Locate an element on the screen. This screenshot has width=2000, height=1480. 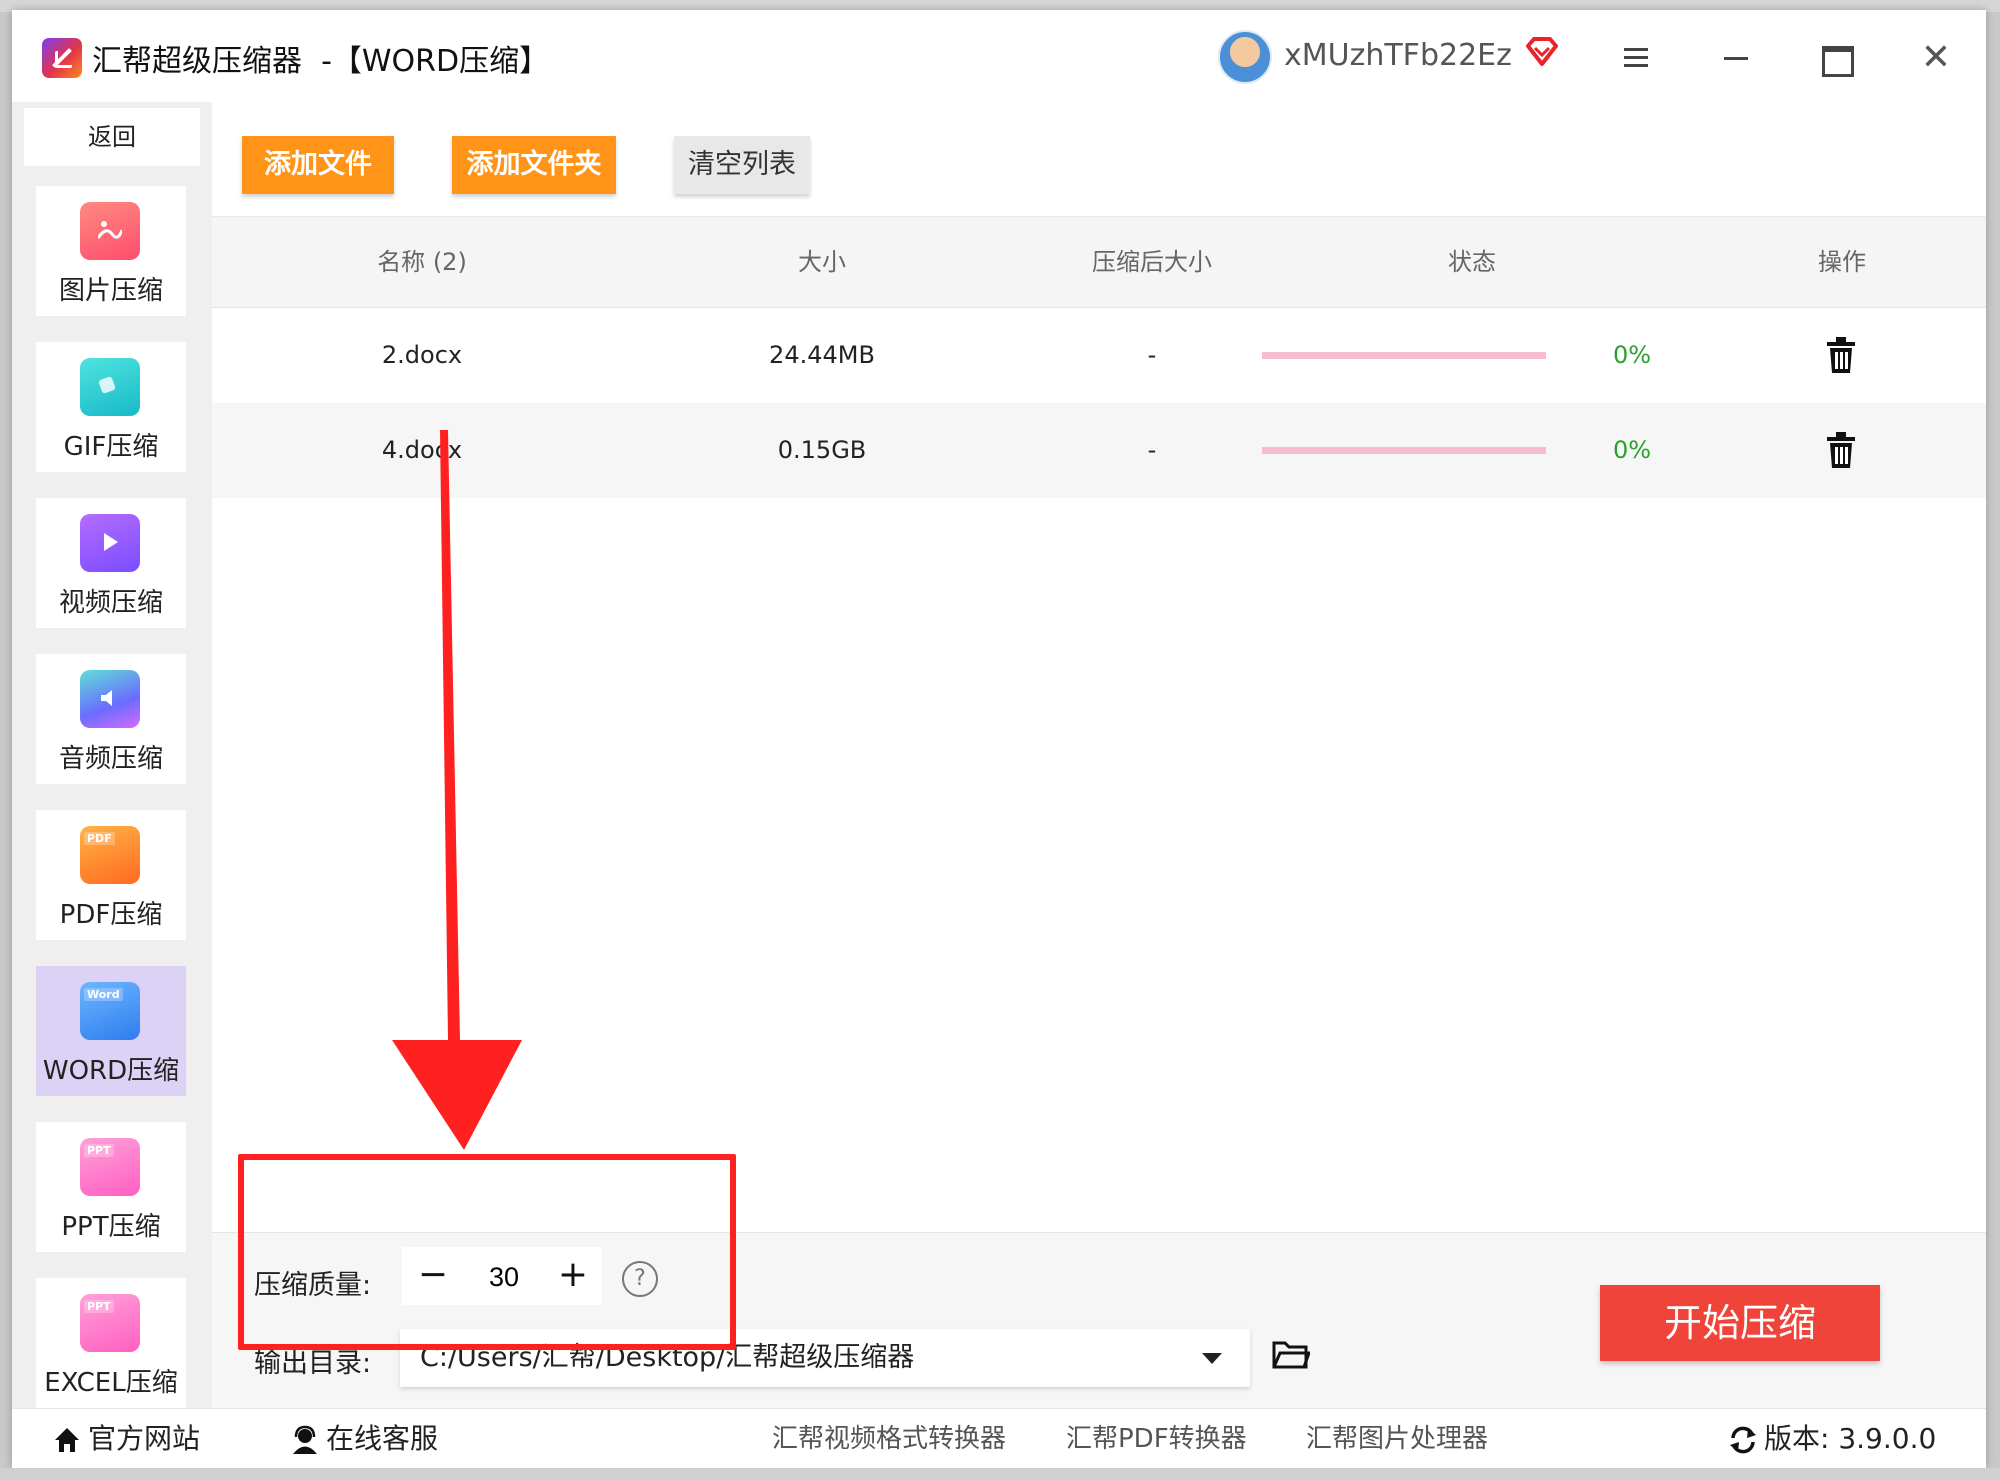
support-agent-icon is located at coordinates (305, 1439).